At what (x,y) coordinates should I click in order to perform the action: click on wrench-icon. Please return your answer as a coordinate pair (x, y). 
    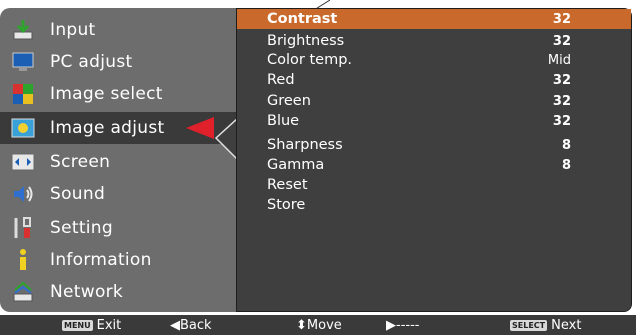
    Looking at the image, I should click on (23, 228).